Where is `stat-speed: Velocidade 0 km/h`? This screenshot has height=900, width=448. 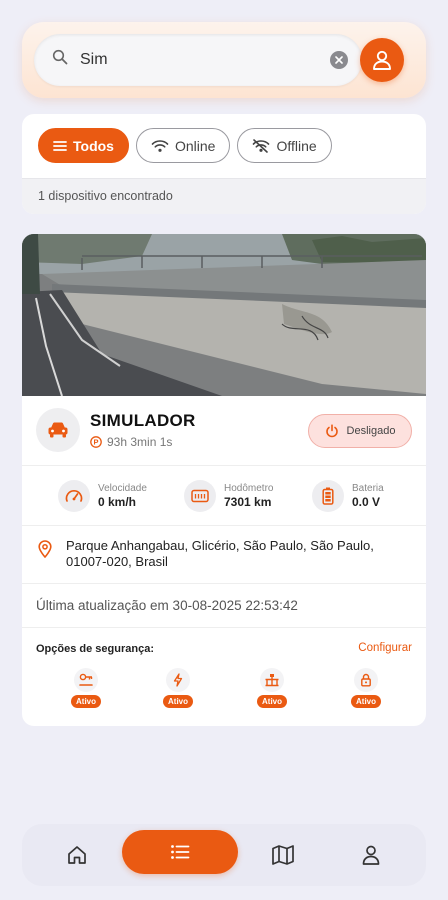 stat-speed: Velocidade 0 km/h is located at coordinates (102, 496).